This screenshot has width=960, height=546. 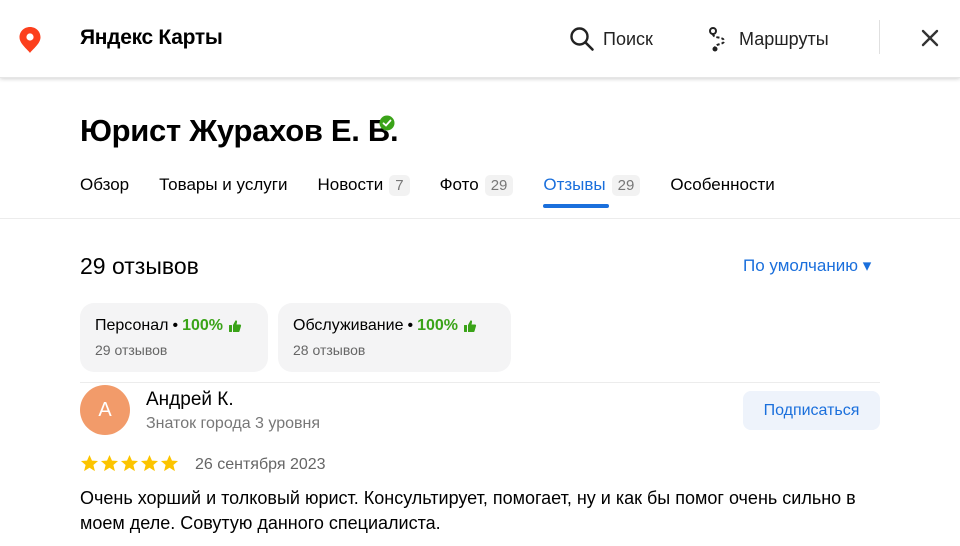 I want to click on tabs-divider, so click(x=480, y=218).